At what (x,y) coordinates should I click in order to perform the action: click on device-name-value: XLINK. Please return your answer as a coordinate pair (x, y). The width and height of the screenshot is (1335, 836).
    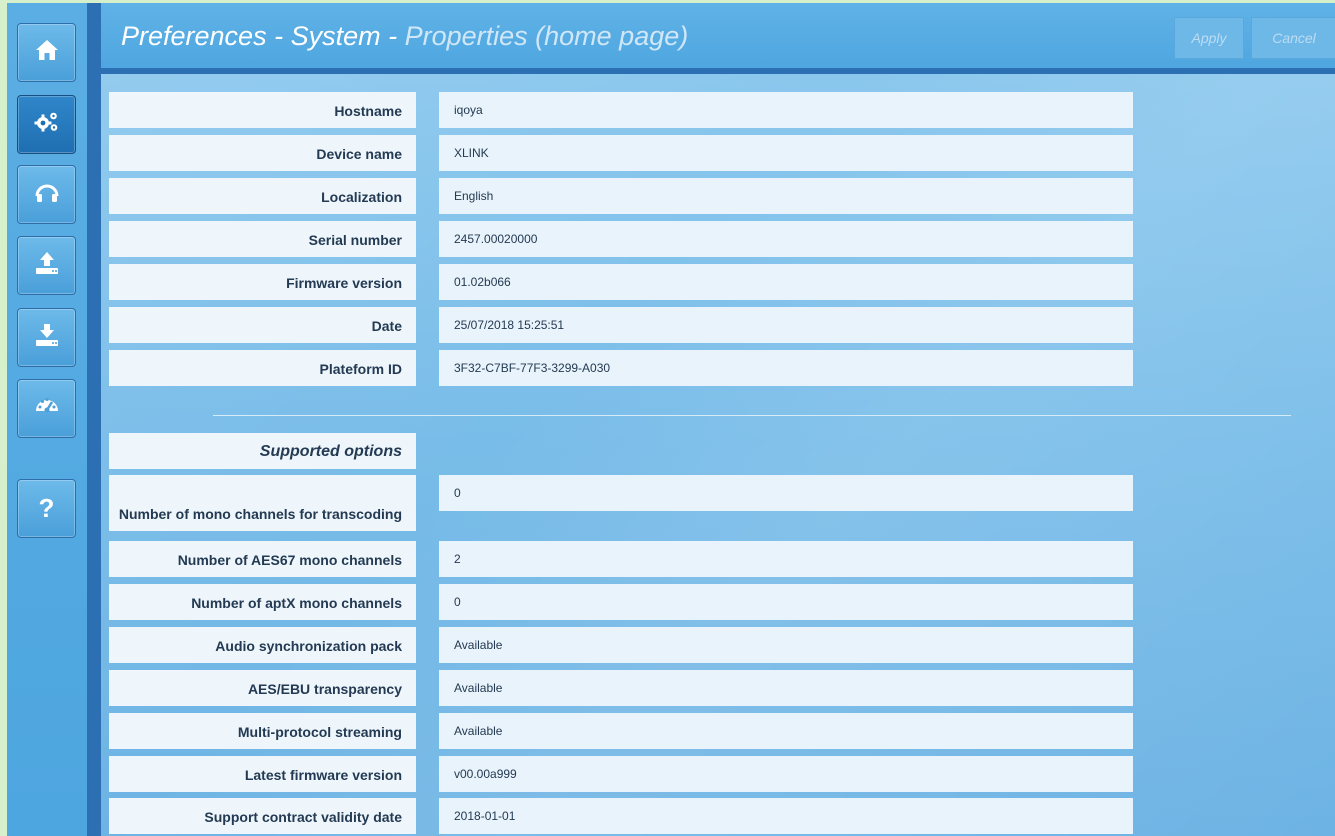
    Looking at the image, I should click on (786, 153).